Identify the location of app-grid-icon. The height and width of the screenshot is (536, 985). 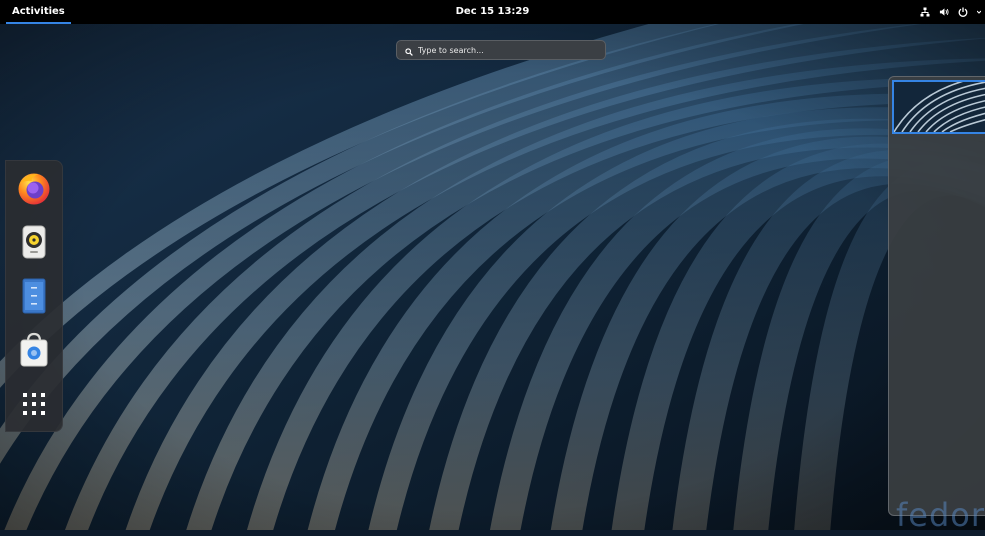
(34, 404).